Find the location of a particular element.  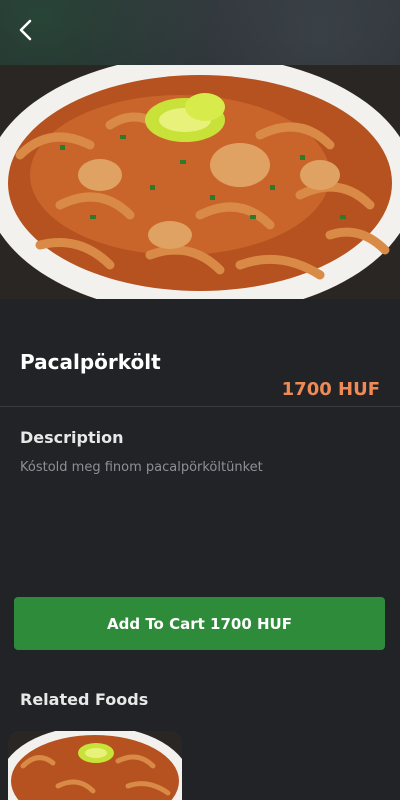

chevron-left-icon is located at coordinates (25, 30).